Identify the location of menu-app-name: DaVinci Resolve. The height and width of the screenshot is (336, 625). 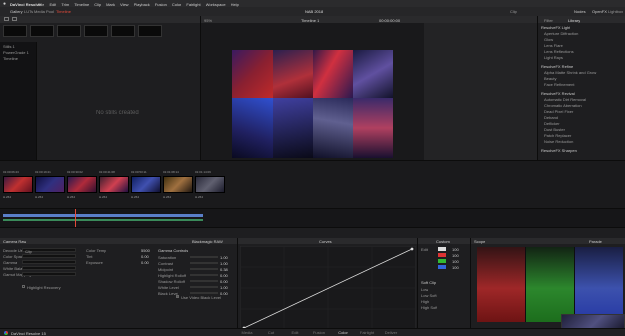
(25, 4).